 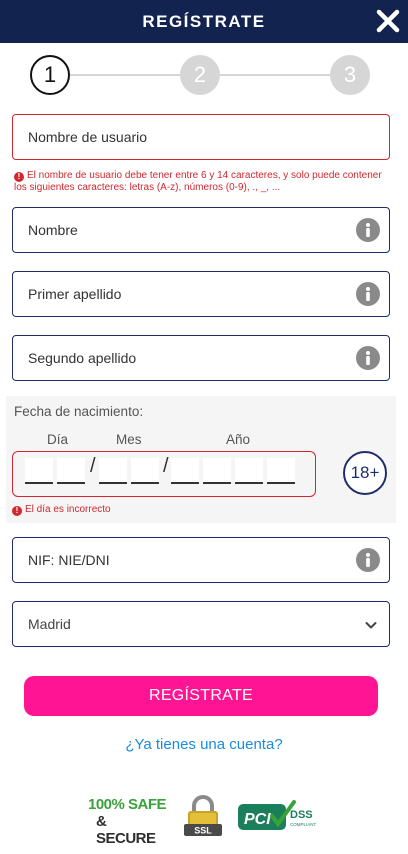 I want to click on register-button: REGÍSTRATE, so click(x=201, y=696).